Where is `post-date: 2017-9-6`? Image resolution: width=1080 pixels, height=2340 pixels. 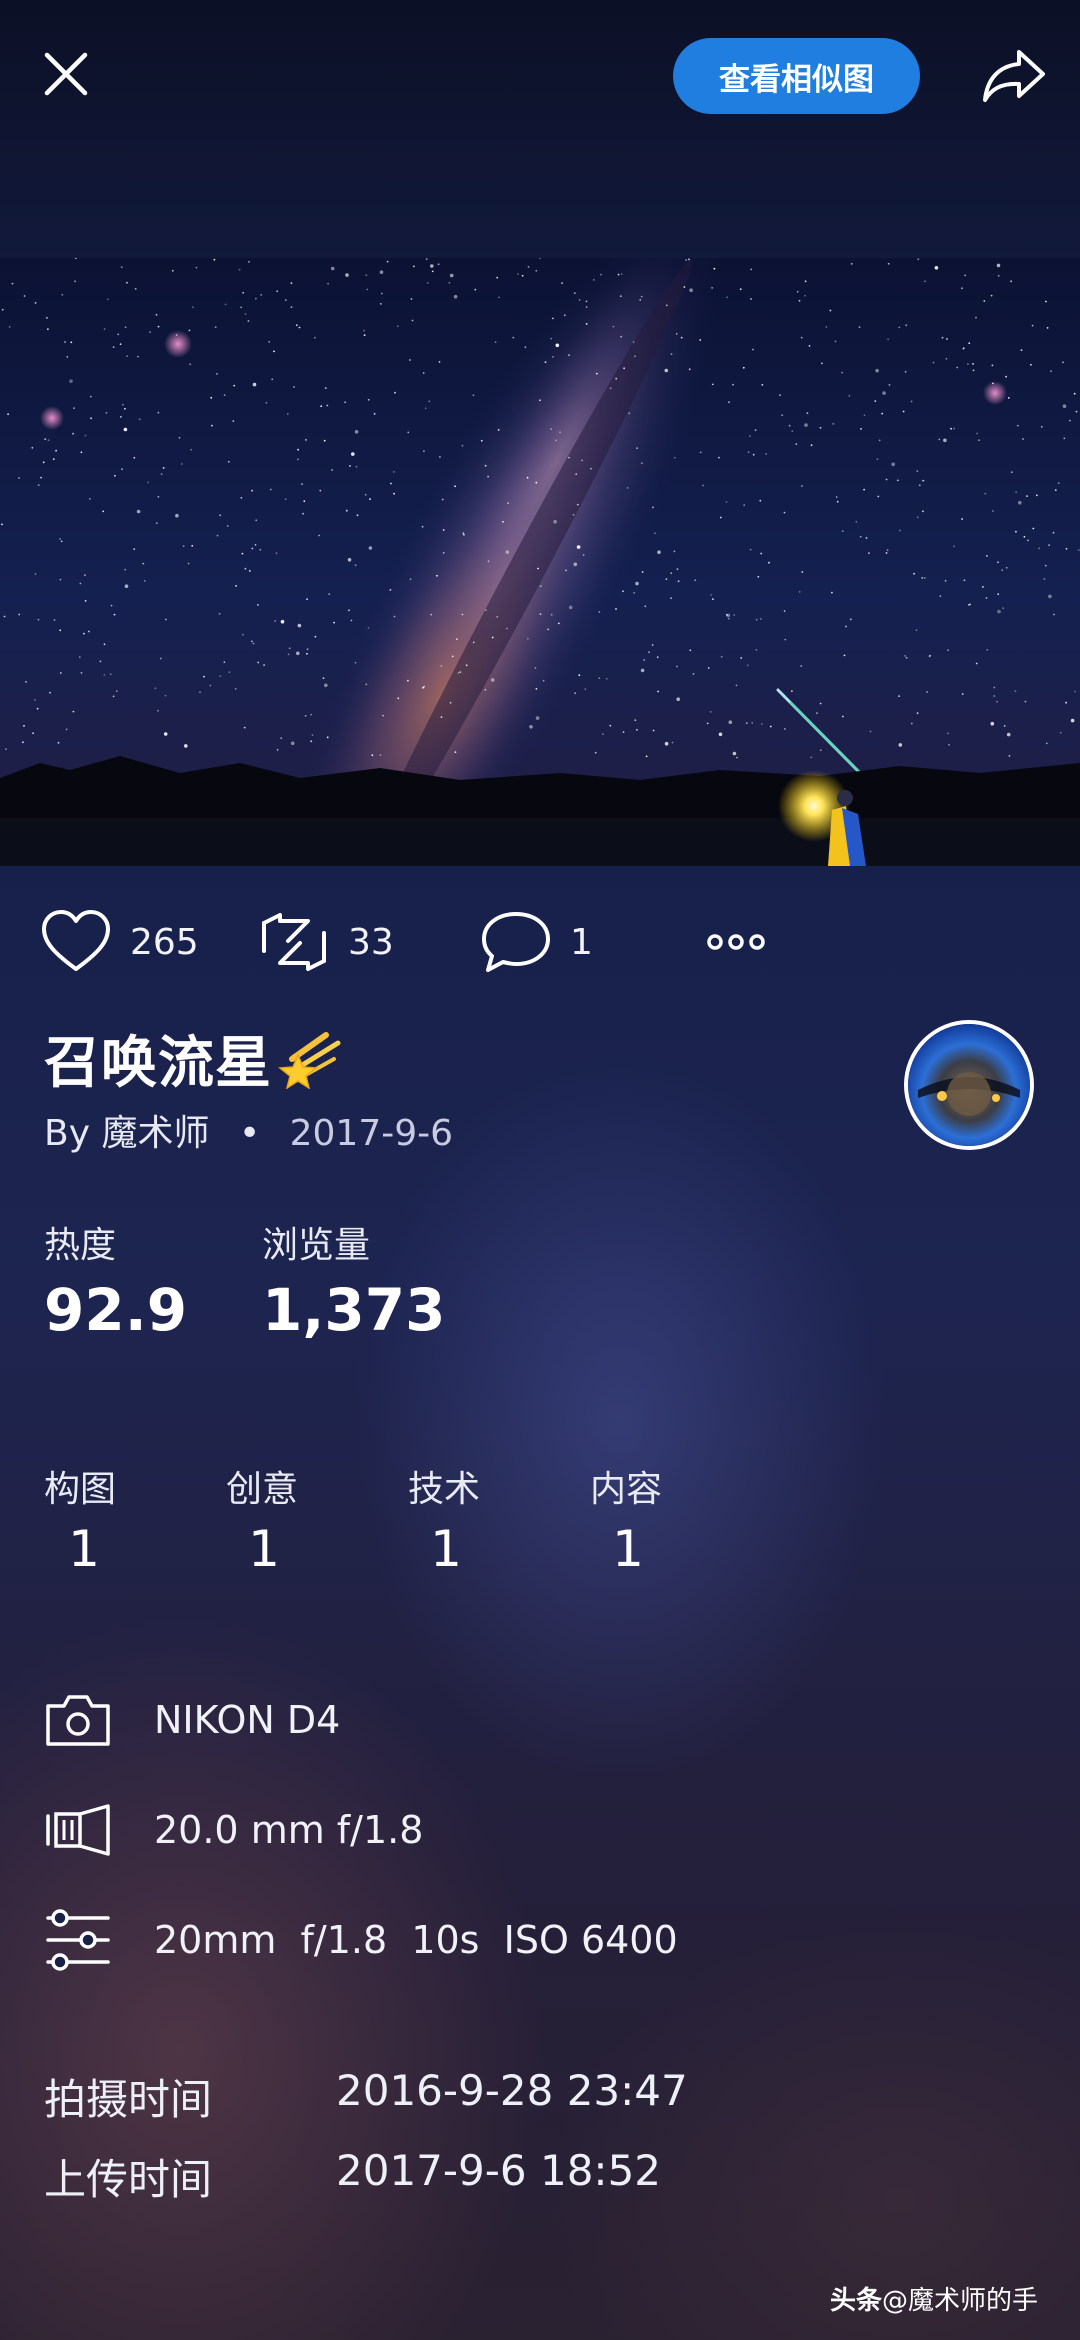
post-date: 2017-9-6 is located at coordinates (371, 1133).